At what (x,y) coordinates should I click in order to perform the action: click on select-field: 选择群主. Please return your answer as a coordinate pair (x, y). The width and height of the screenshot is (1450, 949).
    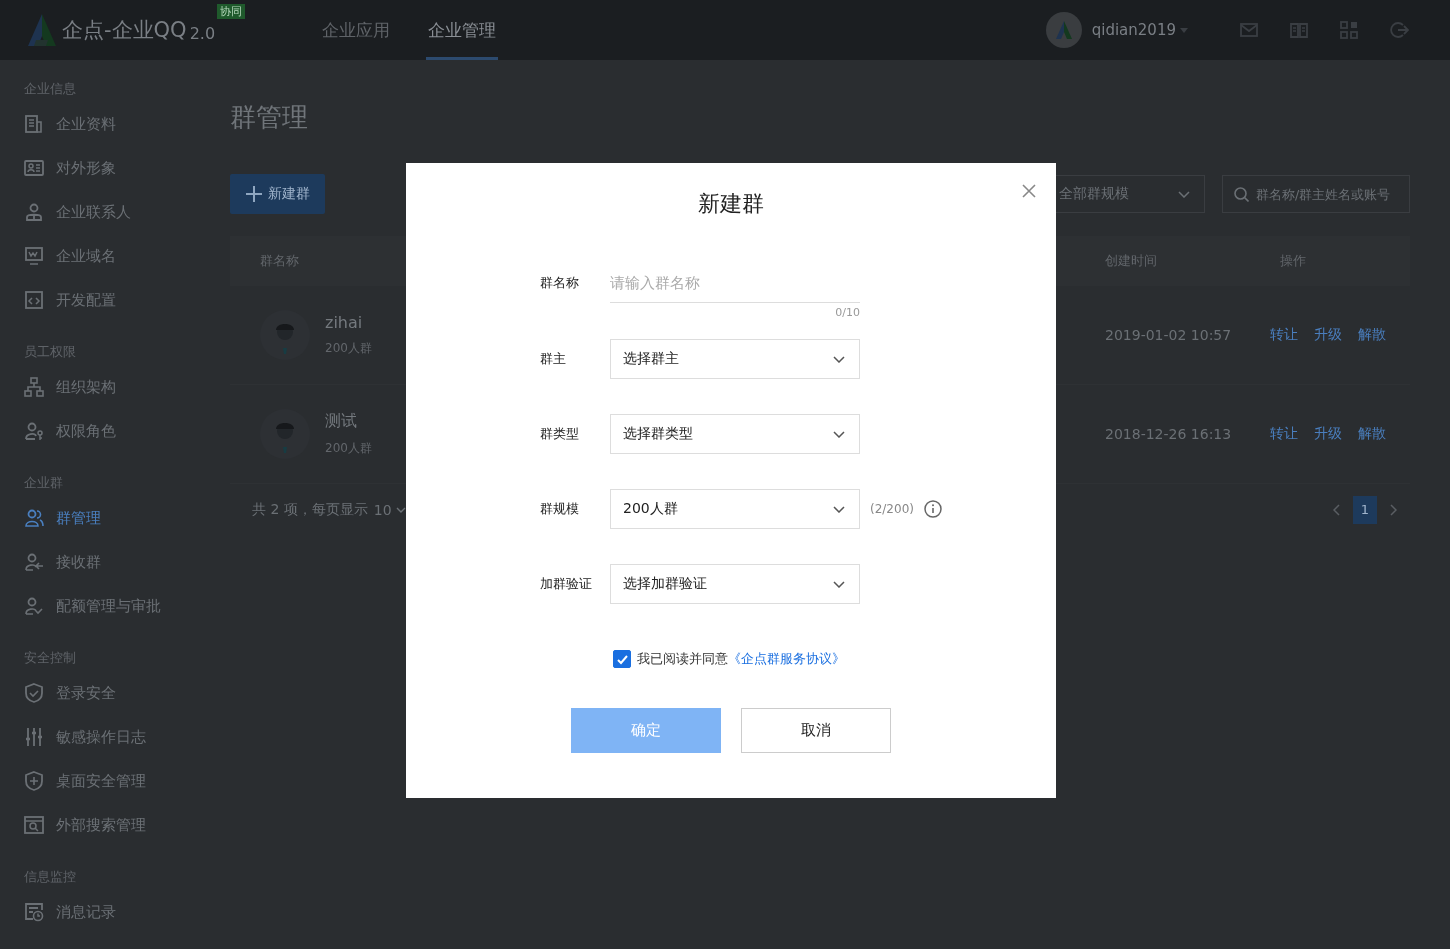
    Looking at the image, I should click on (735, 359).